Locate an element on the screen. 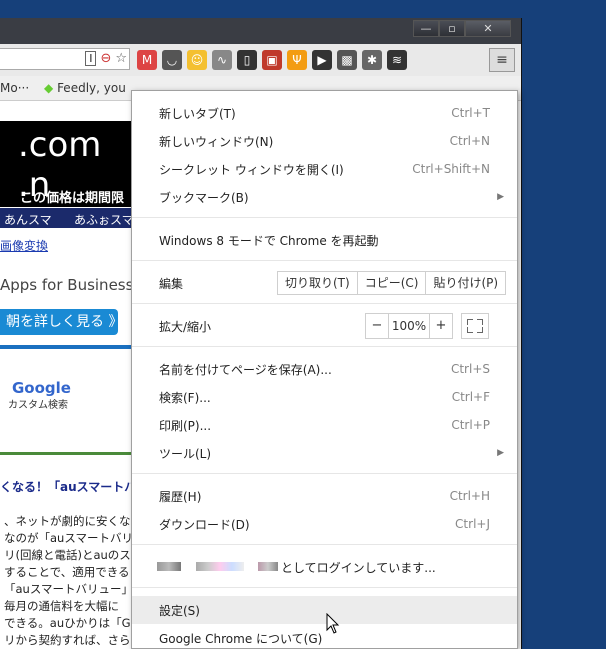 This screenshot has width=606, height=649. menu-label: ダウンロード(D) is located at coordinates (204, 524).